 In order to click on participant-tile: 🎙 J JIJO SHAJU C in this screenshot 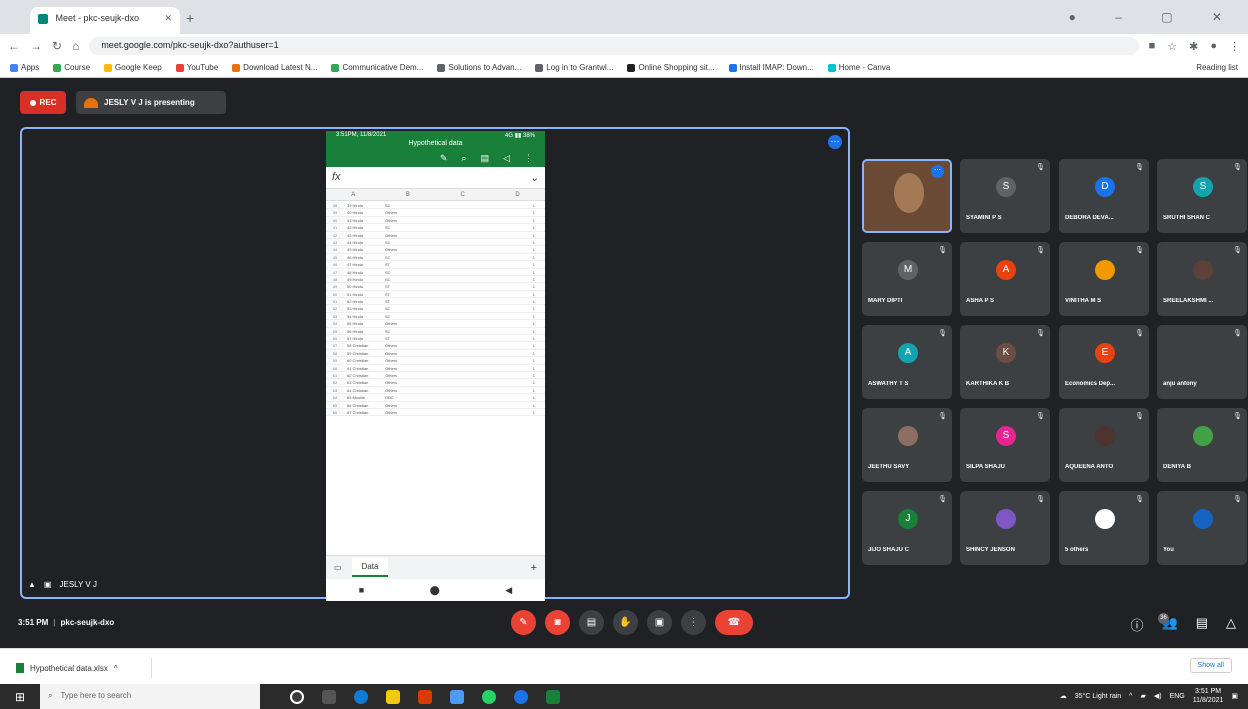, I will do `click(907, 528)`.